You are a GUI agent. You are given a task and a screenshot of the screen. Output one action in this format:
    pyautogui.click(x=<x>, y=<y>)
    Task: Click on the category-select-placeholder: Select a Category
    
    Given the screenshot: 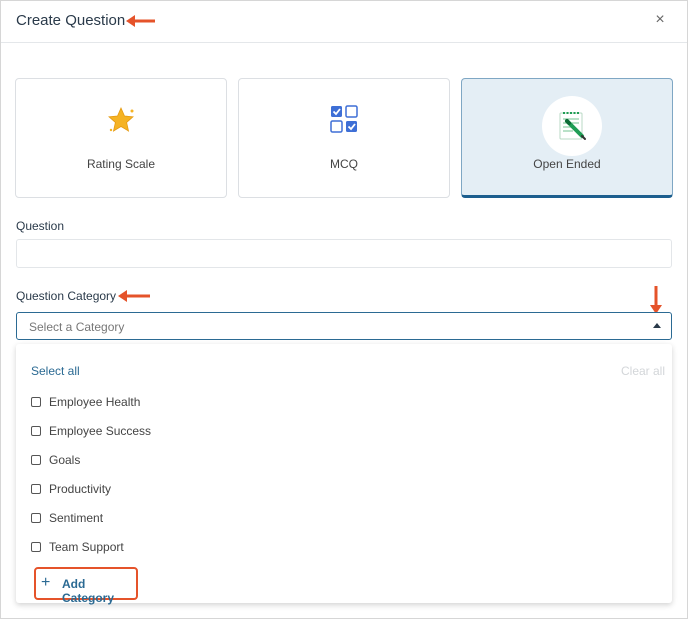 What is the action you would take?
    pyautogui.click(x=77, y=327)
    